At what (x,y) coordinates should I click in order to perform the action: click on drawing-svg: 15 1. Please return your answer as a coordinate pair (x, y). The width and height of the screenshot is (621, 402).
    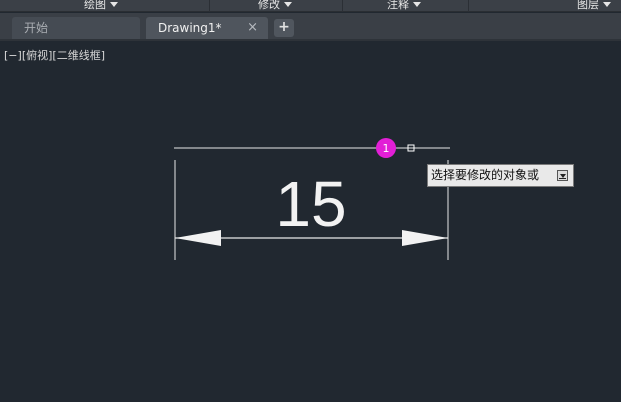
    Looking at the image, I should click on (312, 199).